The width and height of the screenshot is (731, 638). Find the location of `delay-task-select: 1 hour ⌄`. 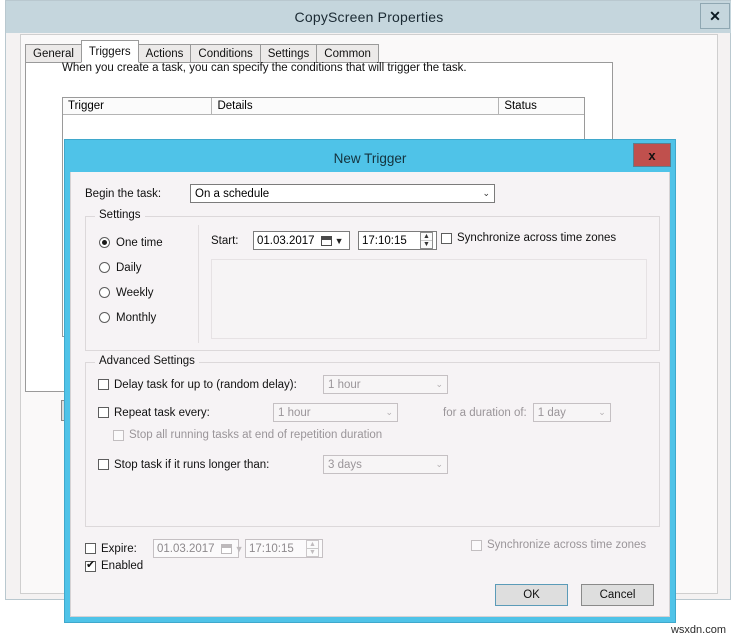

delay-task-select: 1 hour ⌄ is located at coordinates (385, 384).